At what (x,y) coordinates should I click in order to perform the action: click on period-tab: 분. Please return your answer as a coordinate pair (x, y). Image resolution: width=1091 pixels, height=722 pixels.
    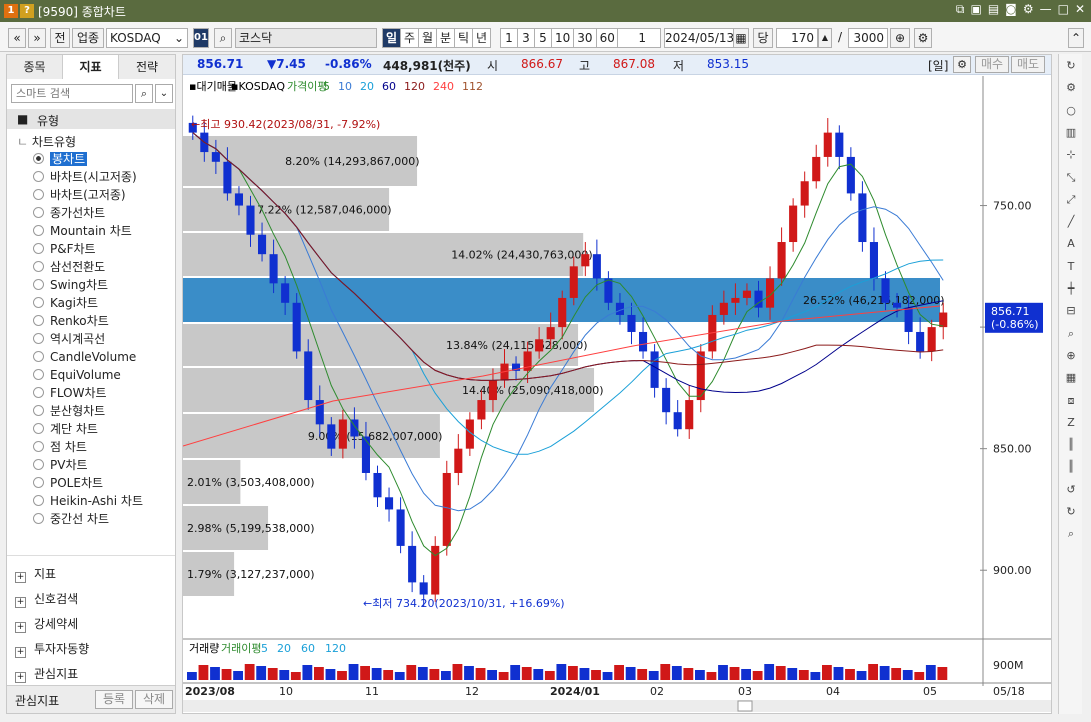
    Looking at the image, I should click on (445, 38).